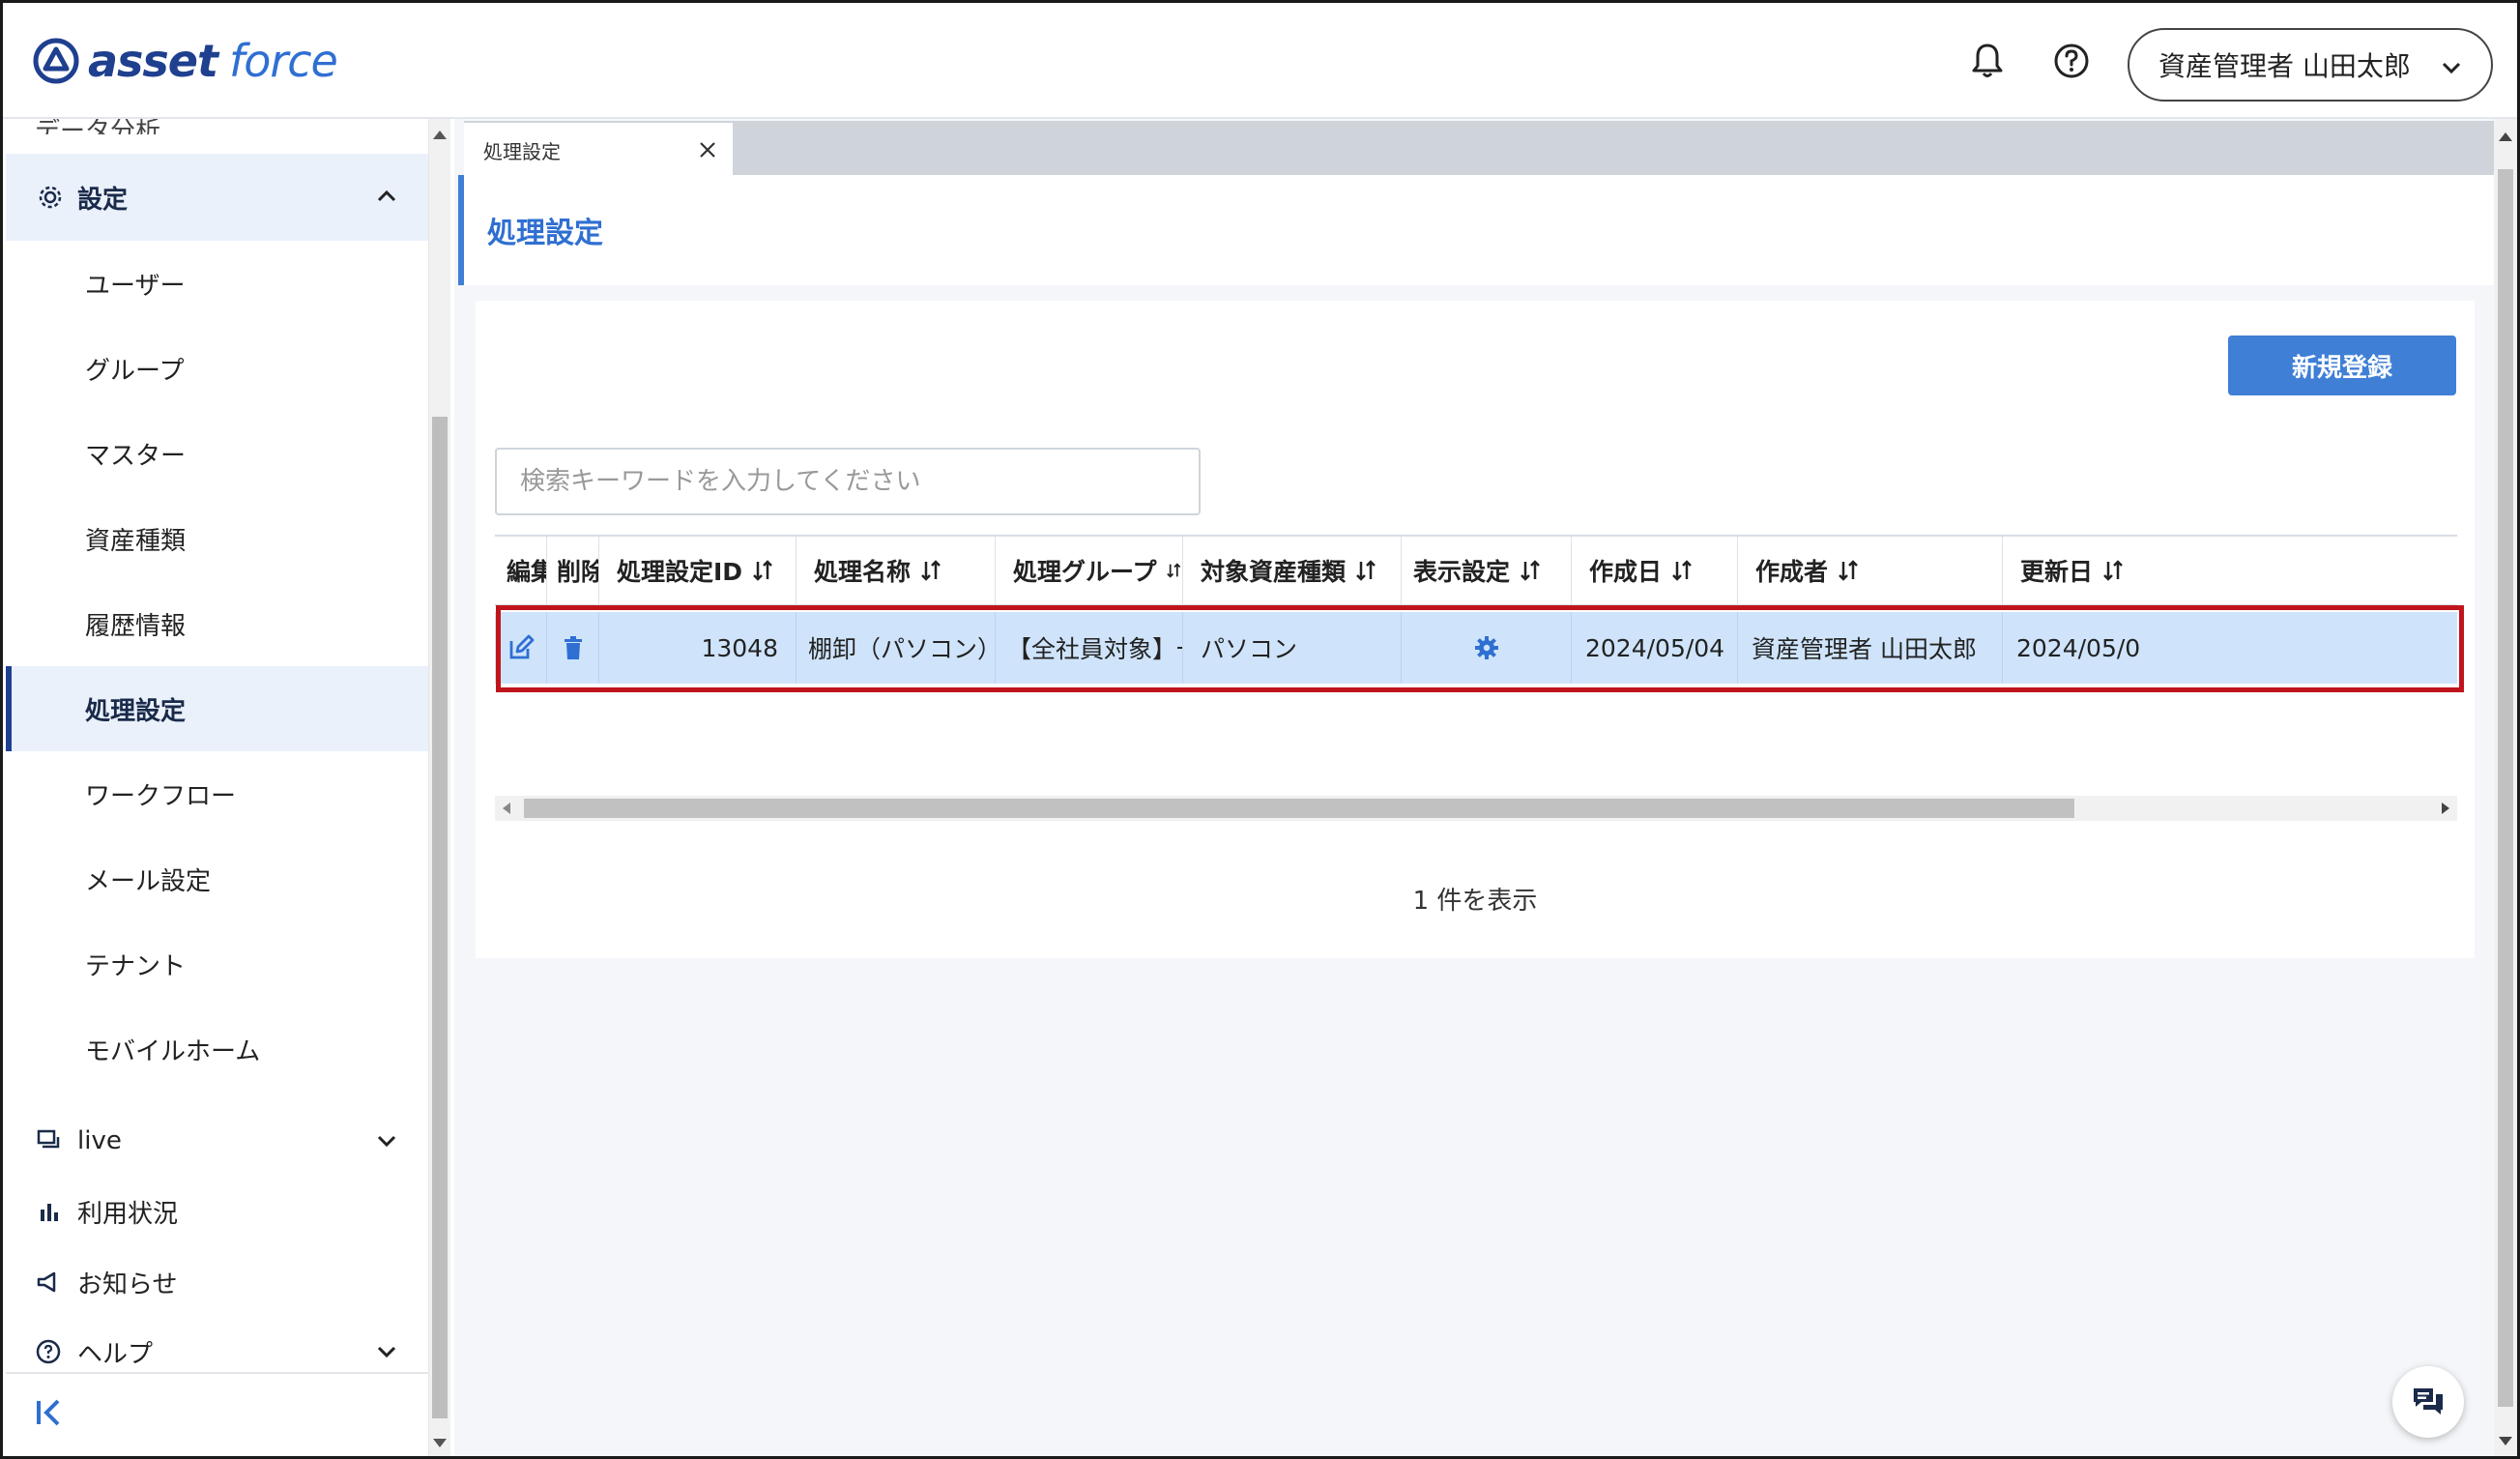 The width and height of the screenshot is (2520, 1459). Describe the element at coordinates (1626, 572) in the screenshot. I see `column-header-label: 作成日` at that location.